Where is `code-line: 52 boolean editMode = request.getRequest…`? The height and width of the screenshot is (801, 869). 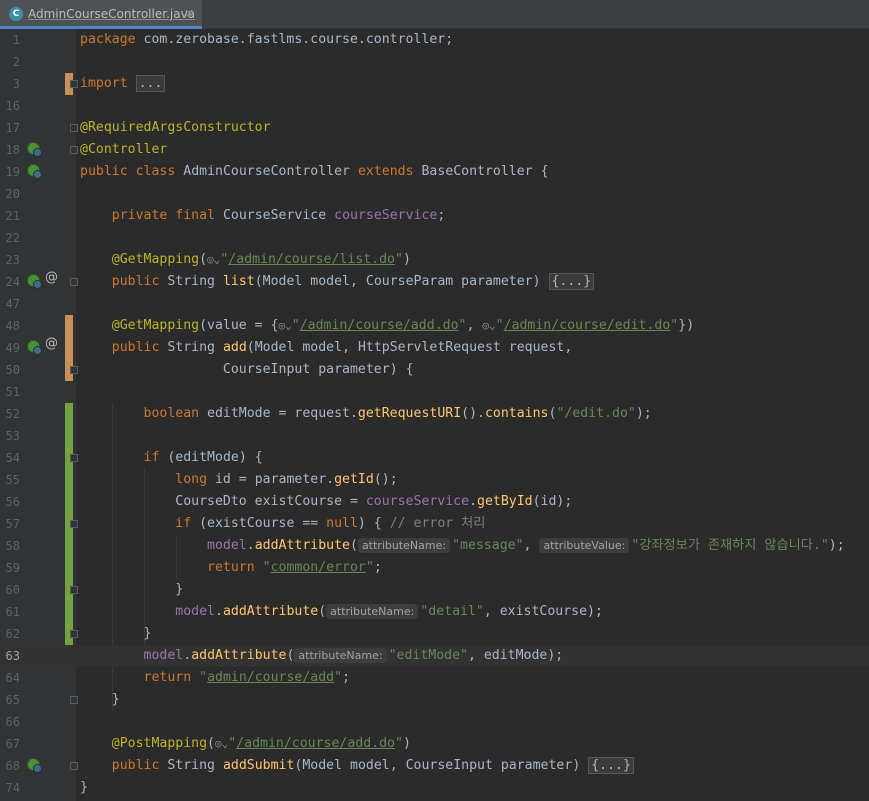
code-line: 52 boolean editMode = request.getRequest… is located at coordinates (434, 414).